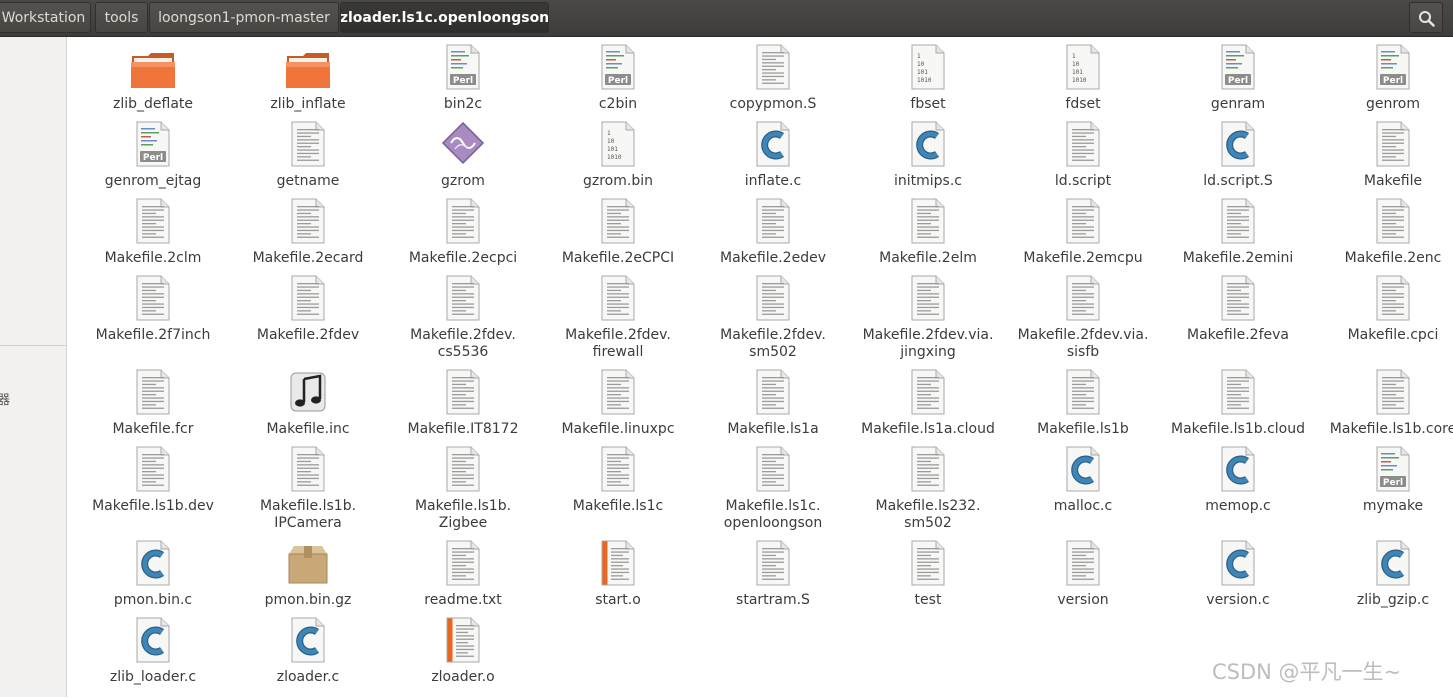 The width and height of the screenshot is (1453, 698). What do you see at coordinates (308, 486) in the screenshot?
I see `file-item: Makefile.ls1b. IPCamera` at bounding box center [308, 486].